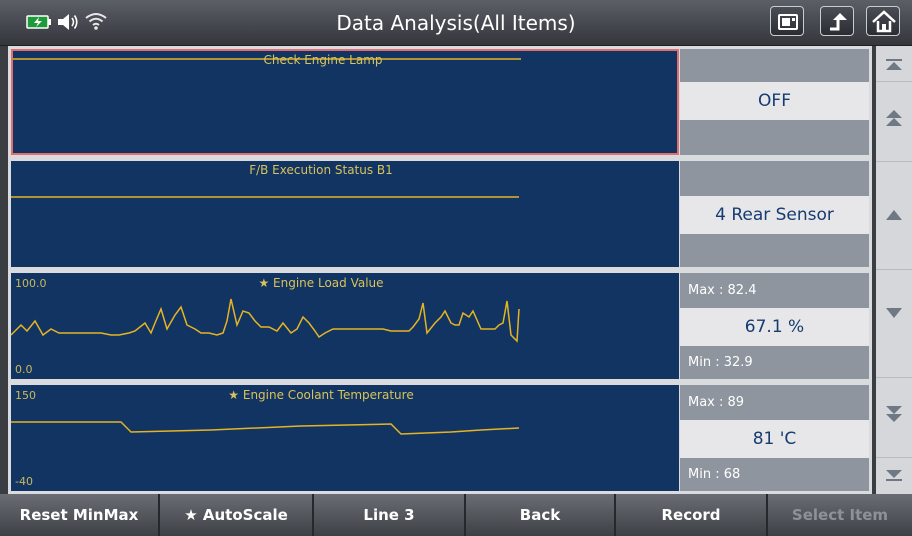  What do you see at coordinates (345, 102) in the screenshot?
I see `graph-area: Check Engine Lamp` at bounding box center [345, 102].